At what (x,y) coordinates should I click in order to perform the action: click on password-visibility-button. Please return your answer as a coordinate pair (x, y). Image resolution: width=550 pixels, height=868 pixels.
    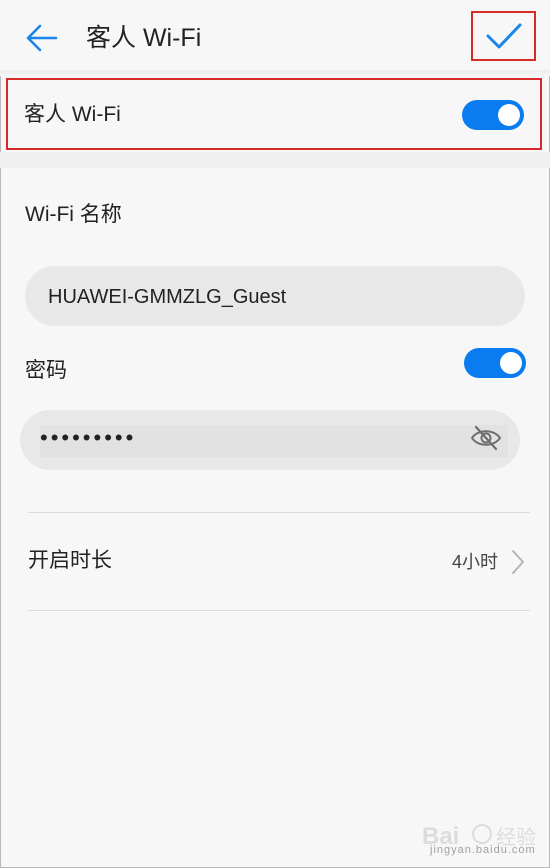
    Looking at the image, I should click on (486, 438).